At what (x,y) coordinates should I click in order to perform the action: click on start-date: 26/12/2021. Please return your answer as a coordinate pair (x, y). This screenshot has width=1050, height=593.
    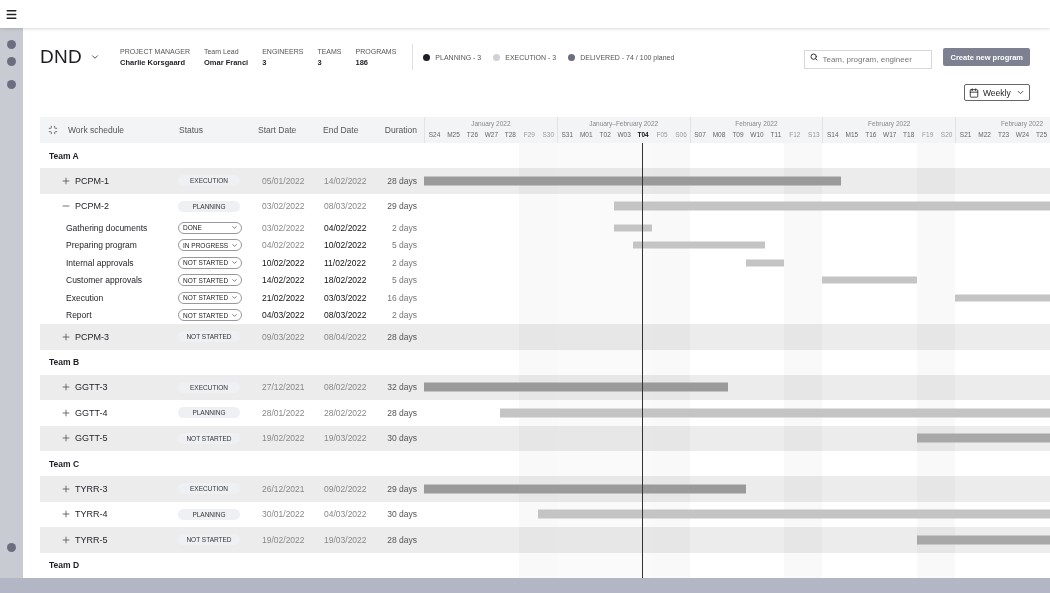
    Looking at the image, I should click on (283, 488).